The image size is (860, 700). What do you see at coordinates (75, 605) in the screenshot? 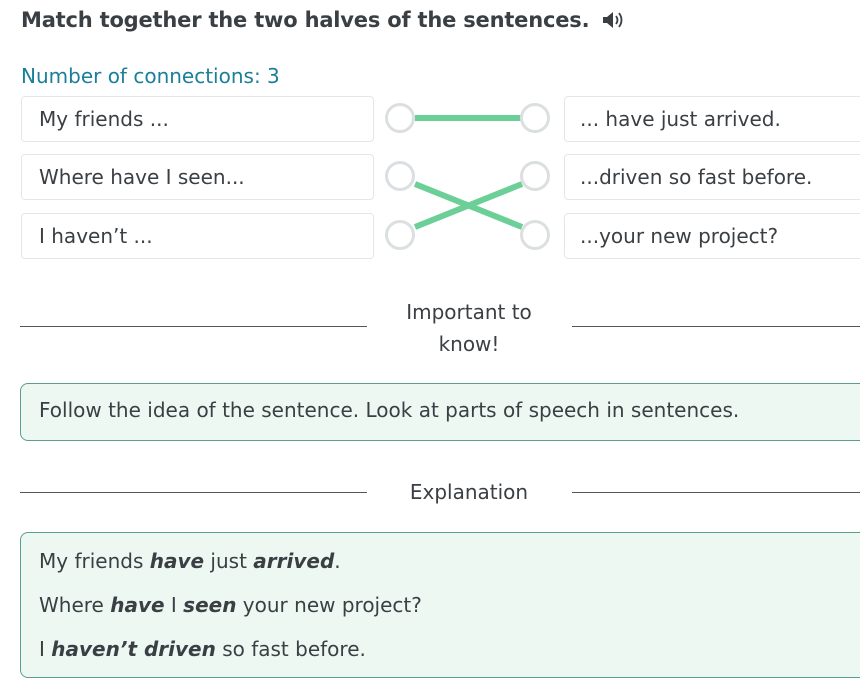
I see `plain-text: Where` at bounding box center [75, 605].